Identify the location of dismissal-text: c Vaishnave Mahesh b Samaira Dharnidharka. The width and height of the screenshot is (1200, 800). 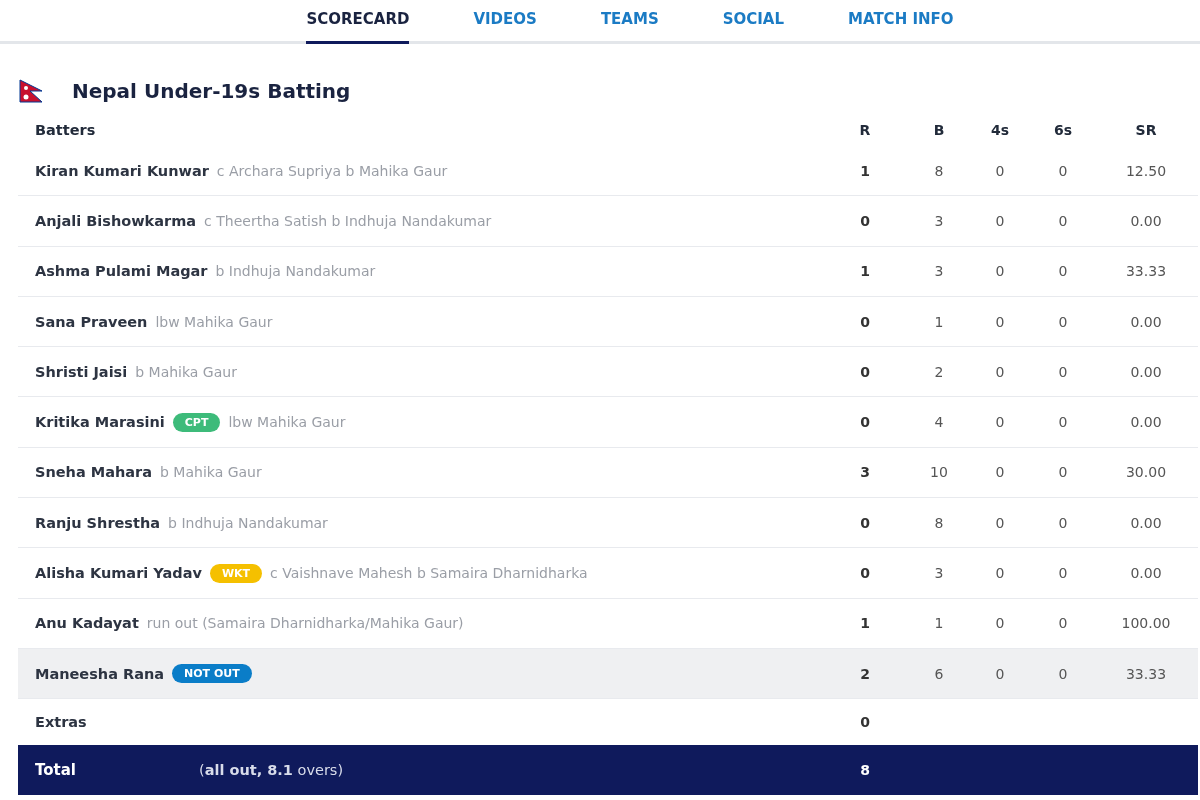
(429, 573).